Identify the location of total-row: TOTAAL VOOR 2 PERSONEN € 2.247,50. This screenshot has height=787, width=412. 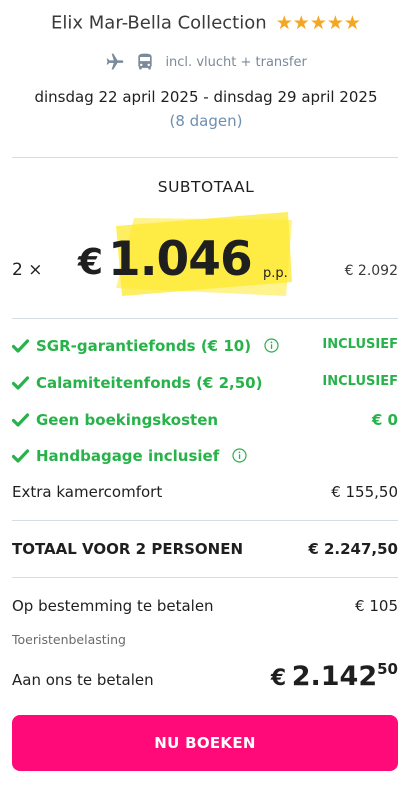
(205, 551).